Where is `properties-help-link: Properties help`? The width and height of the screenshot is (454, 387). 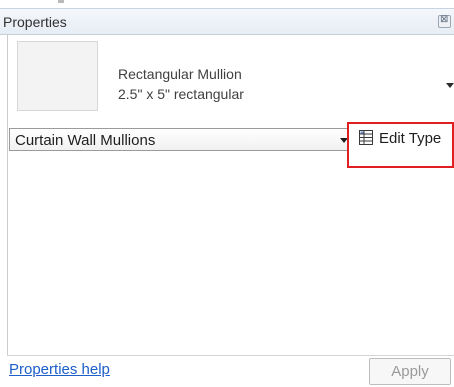
properties-help-link: Properties help is located at coordinates (59, 369).